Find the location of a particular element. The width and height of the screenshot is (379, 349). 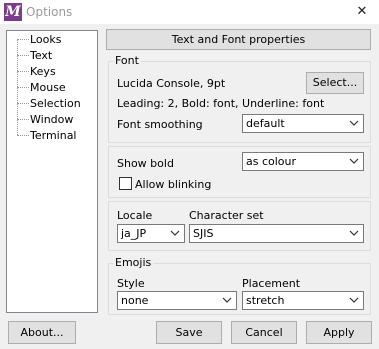

charset-label: Character set is located at coordinates (226, 215).